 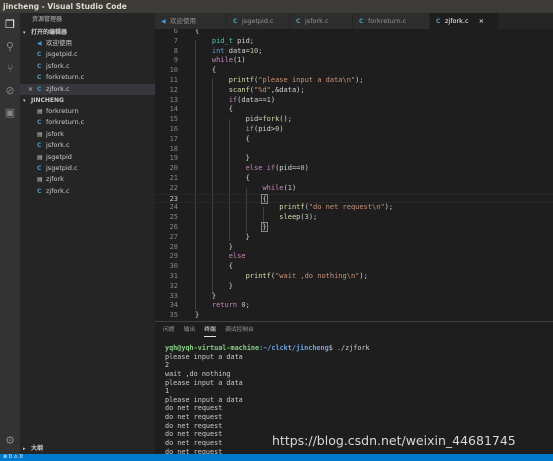 I want to click on folder-file-item: Cforkreturn.c, so click(x=87, y=122).